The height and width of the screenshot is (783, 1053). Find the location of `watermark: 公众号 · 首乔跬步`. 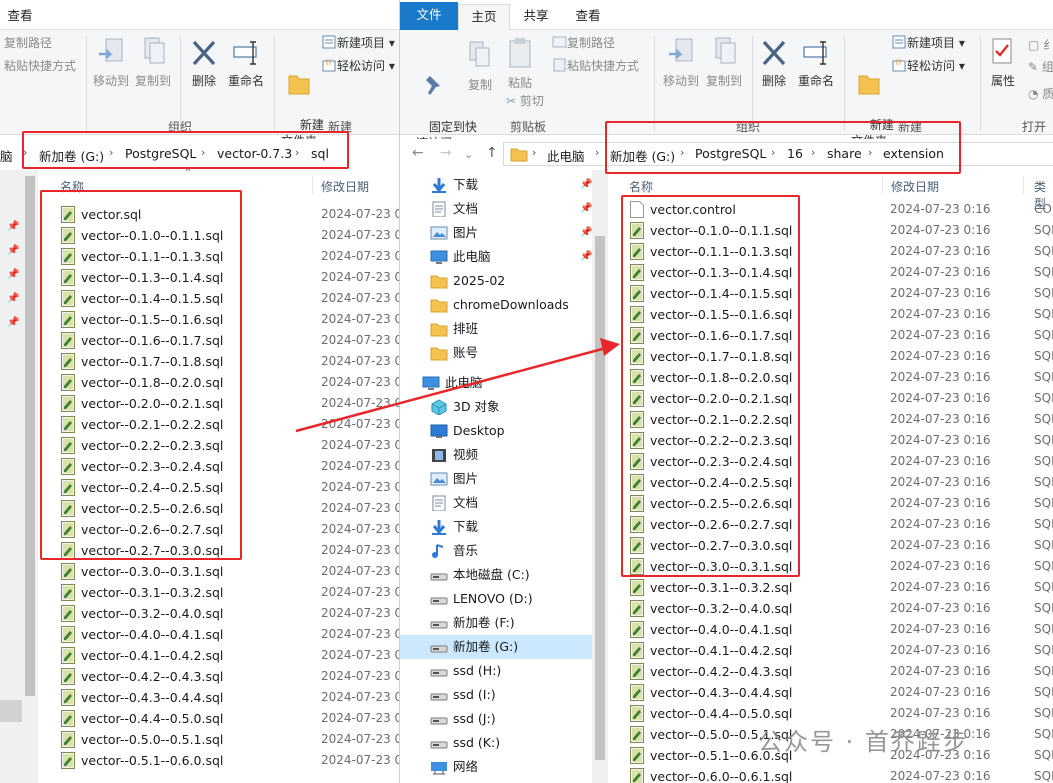

watermark: 公众号 · 首乔跬步 is located at coordinates (863, 742).